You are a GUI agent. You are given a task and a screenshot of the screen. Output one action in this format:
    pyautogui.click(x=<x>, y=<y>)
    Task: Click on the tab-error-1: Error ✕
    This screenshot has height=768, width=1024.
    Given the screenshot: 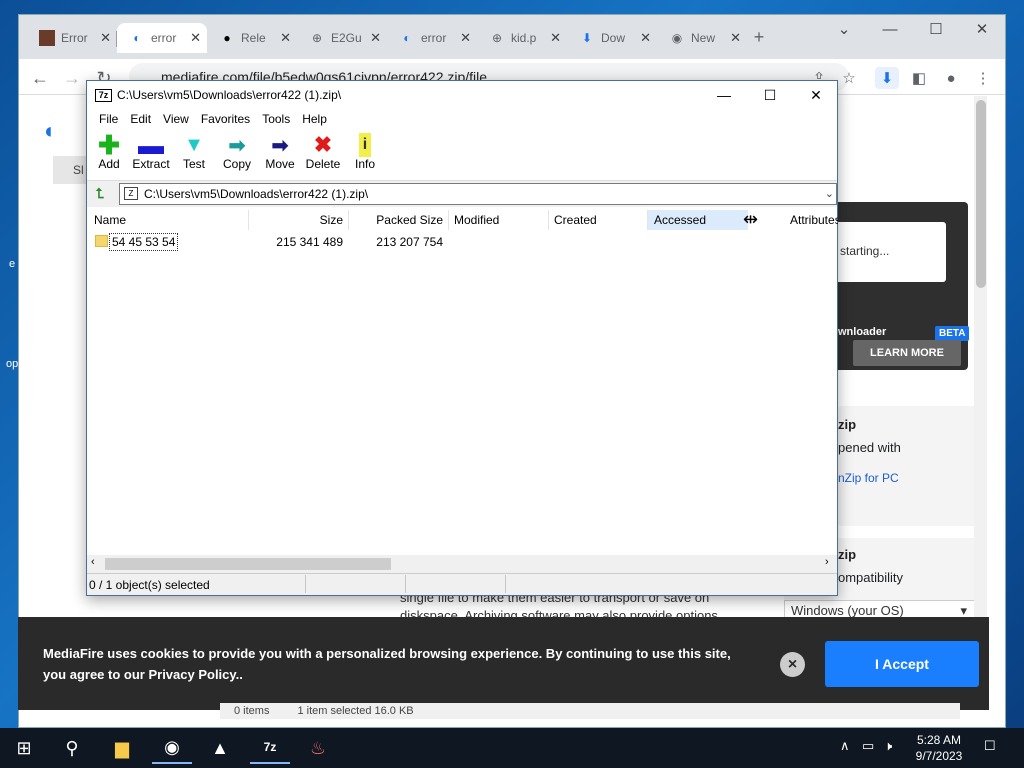 What is the action you would take?
    pyautogui.click(x=72, y=38)
    